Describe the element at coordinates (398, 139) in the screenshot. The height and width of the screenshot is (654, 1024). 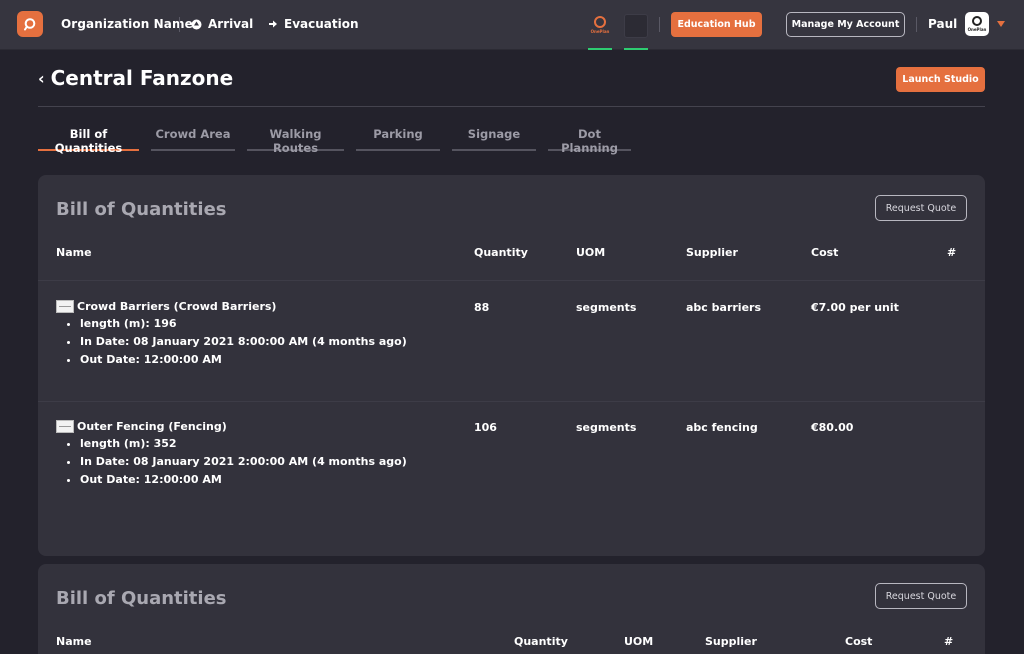
I see `tab-parking: Parking` at that location.